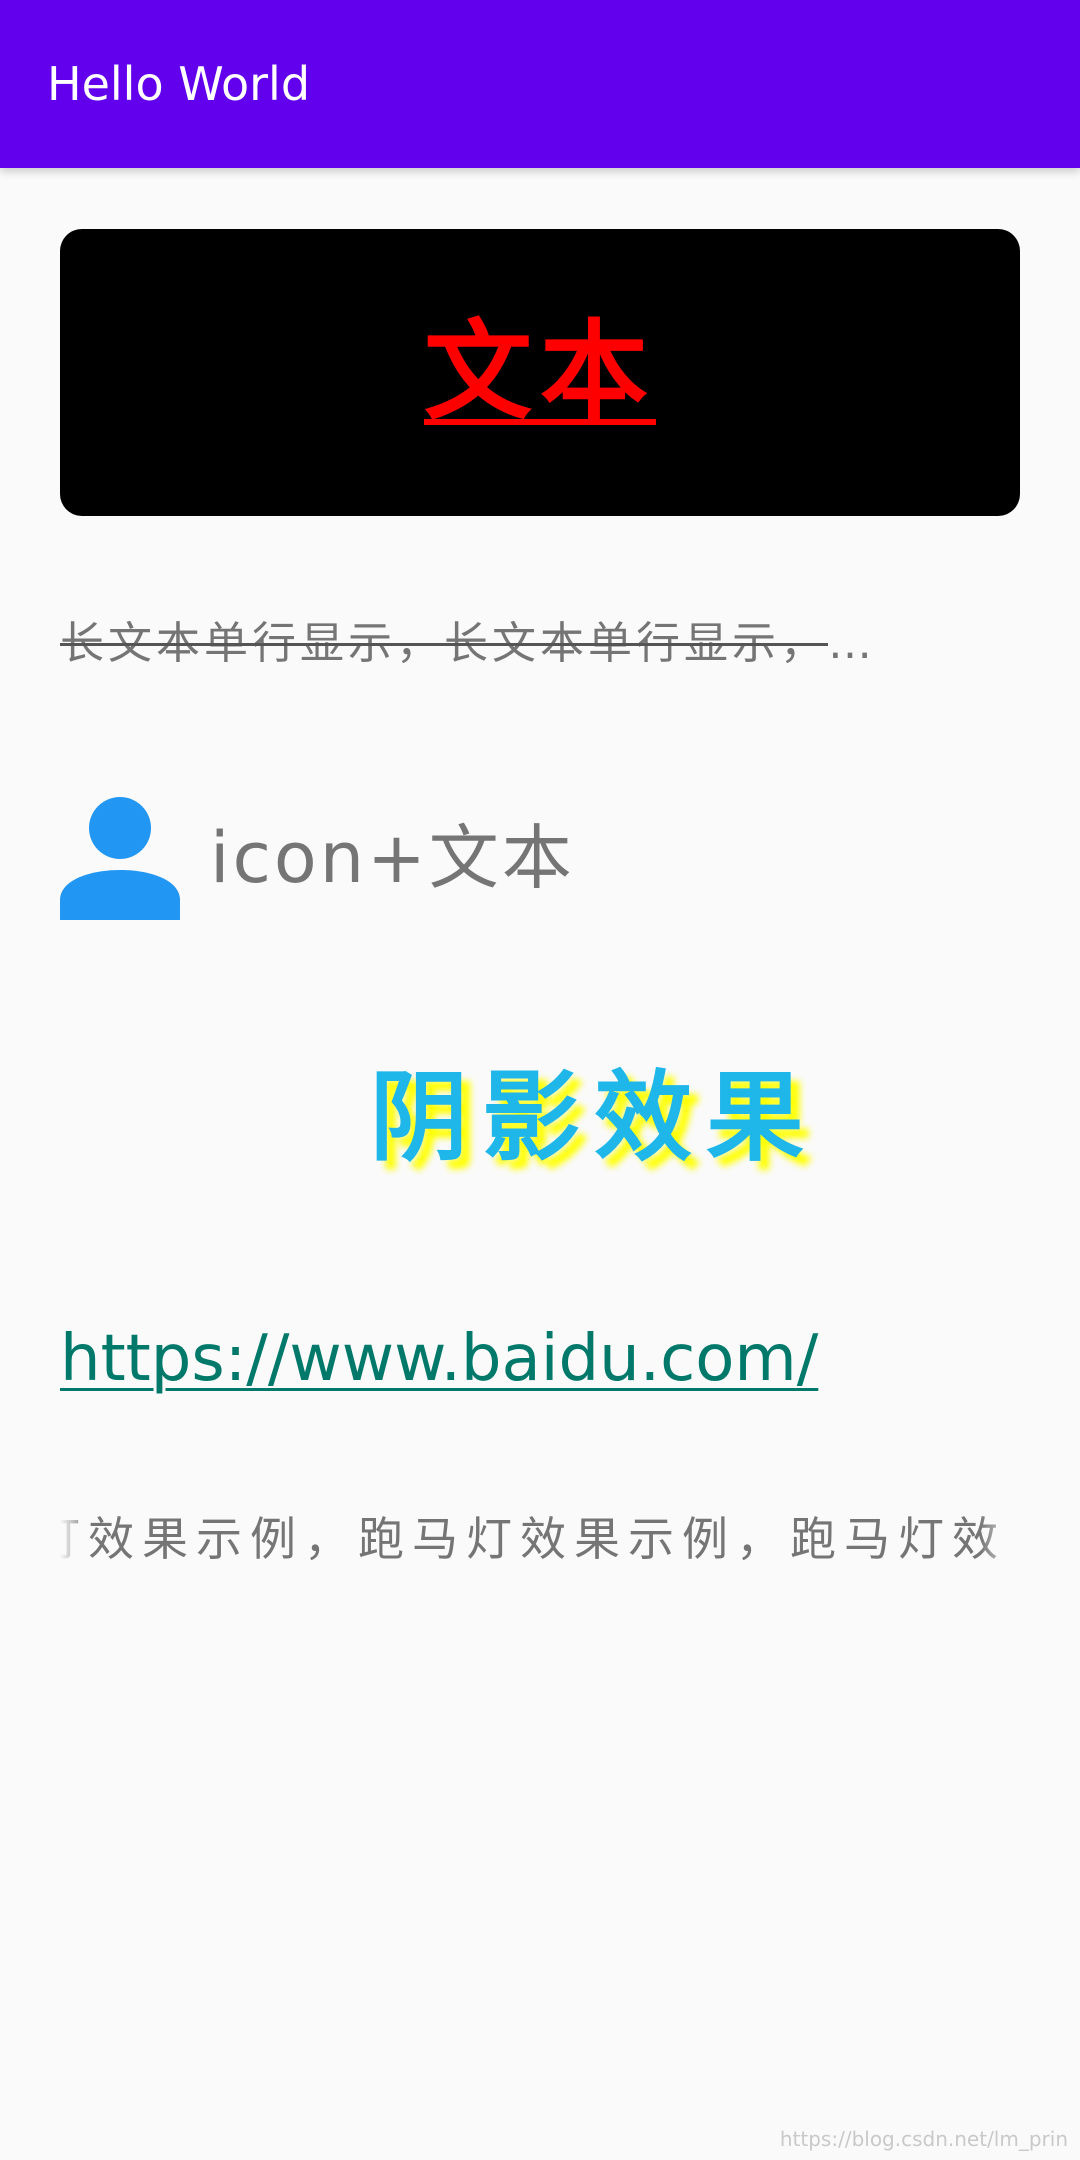  Describe the element at coordinates (540, 84) in the screenshot. I see `app-bar: Hello World` at that location.